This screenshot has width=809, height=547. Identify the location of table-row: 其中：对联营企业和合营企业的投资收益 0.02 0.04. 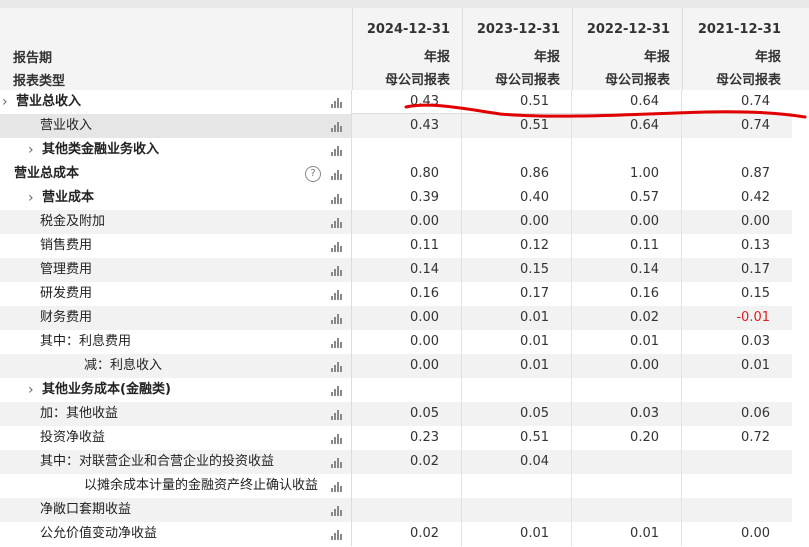
(404, 462).